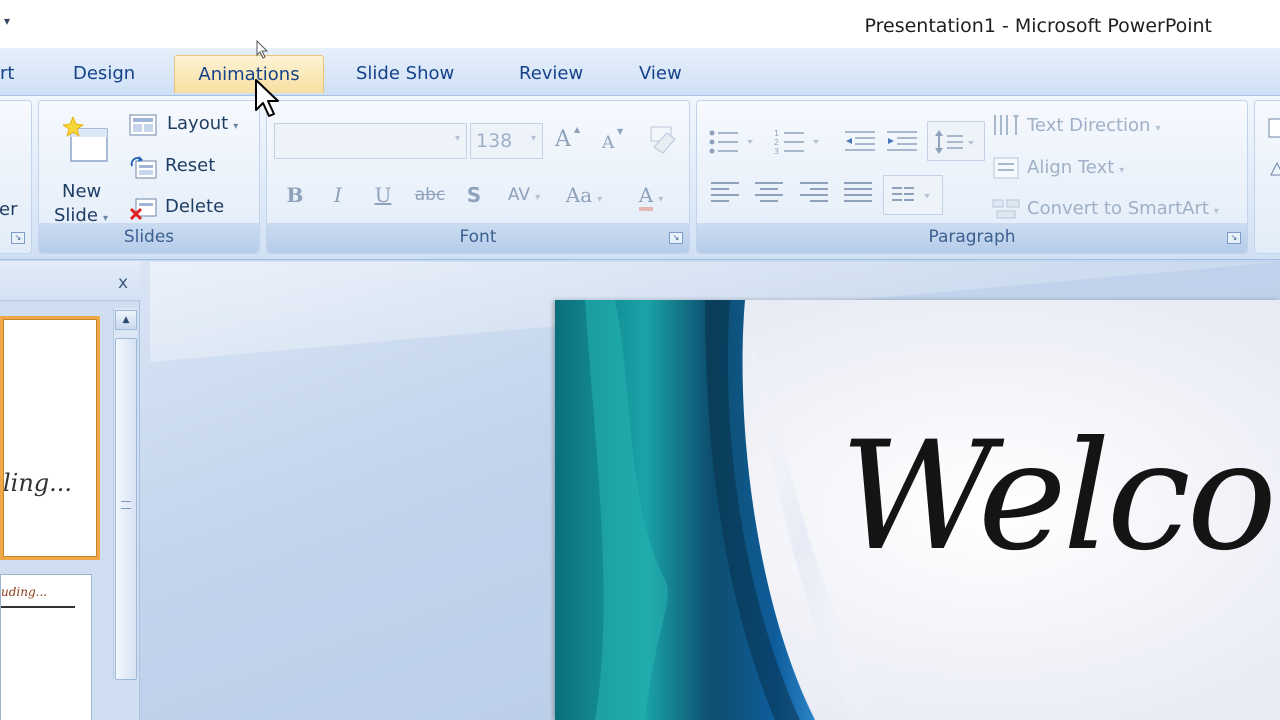 The height and width of the screenshot is (720, 1280). What do you see at coordinates (726, 193) in the screenshot?
I see `align-left-icon` at bounding box center [726, 193].